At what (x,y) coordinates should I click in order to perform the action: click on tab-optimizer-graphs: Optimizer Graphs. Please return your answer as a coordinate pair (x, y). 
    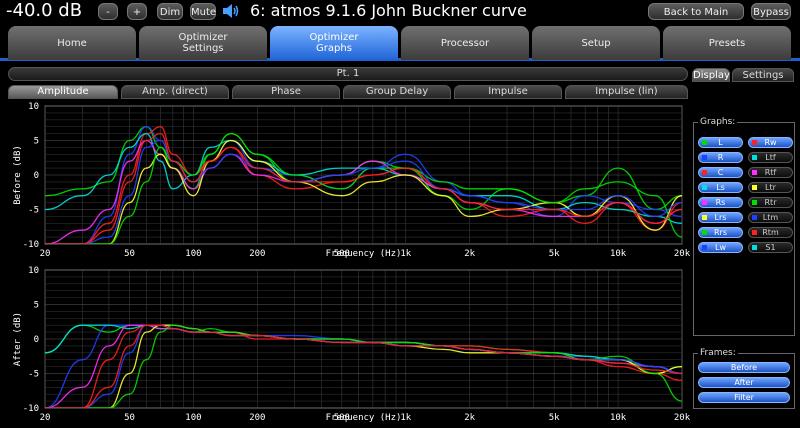
    Looking at the image, I should click on (334, 43).